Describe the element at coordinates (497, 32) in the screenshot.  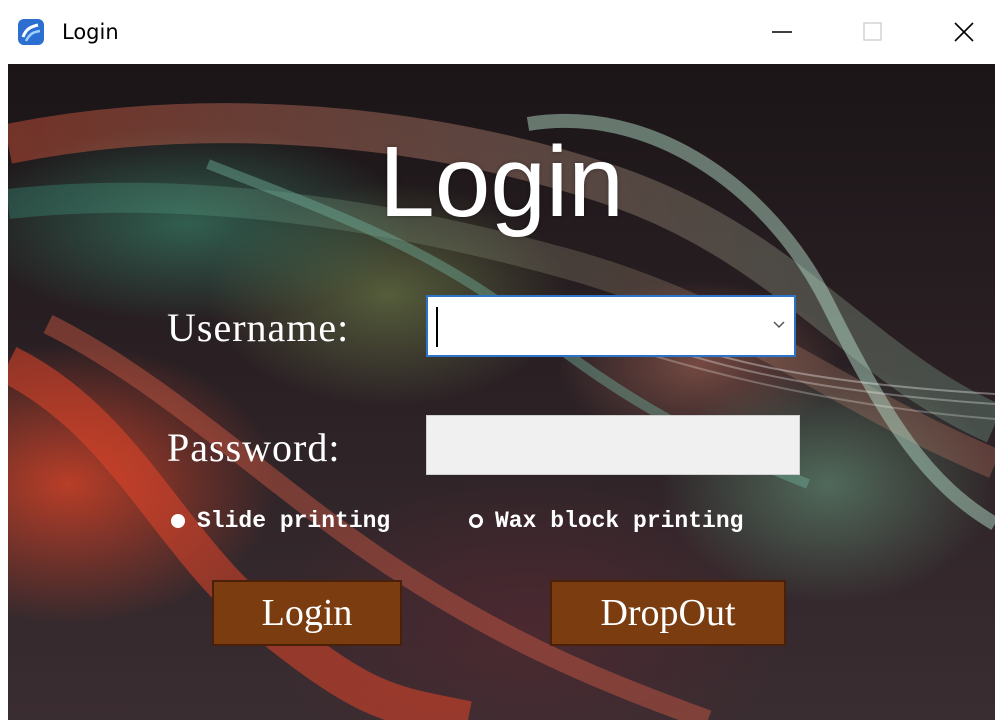
I see `title-bar: Login` at that location.